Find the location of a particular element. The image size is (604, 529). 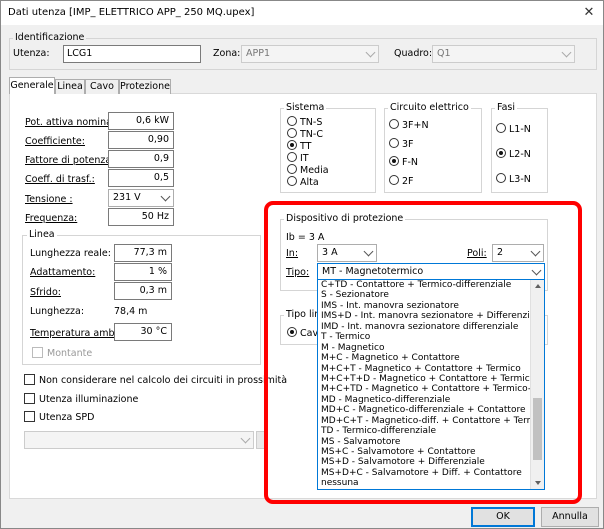

linea-group-label: Linea is located at coordinates (42, 234).